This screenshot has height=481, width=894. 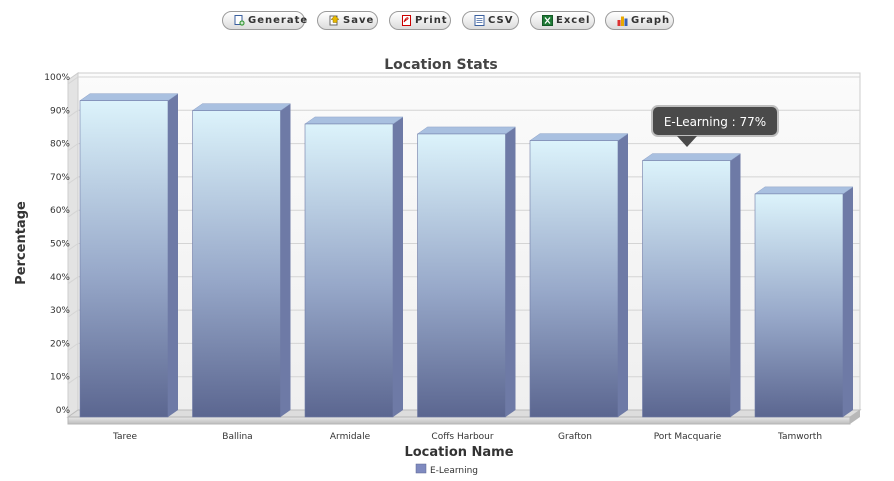 What do you see at coordinates (125, 437) in the screenshot?
I see `x-tick-label: Taree` at bounding box center [125, 437].